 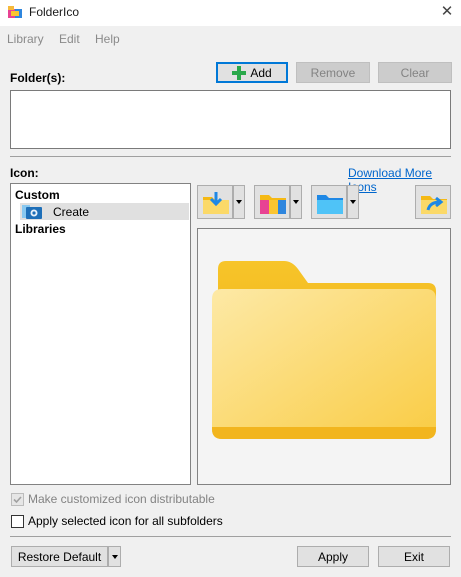 I want to click on window-title: FolderIco, so click(x=54, y=12).